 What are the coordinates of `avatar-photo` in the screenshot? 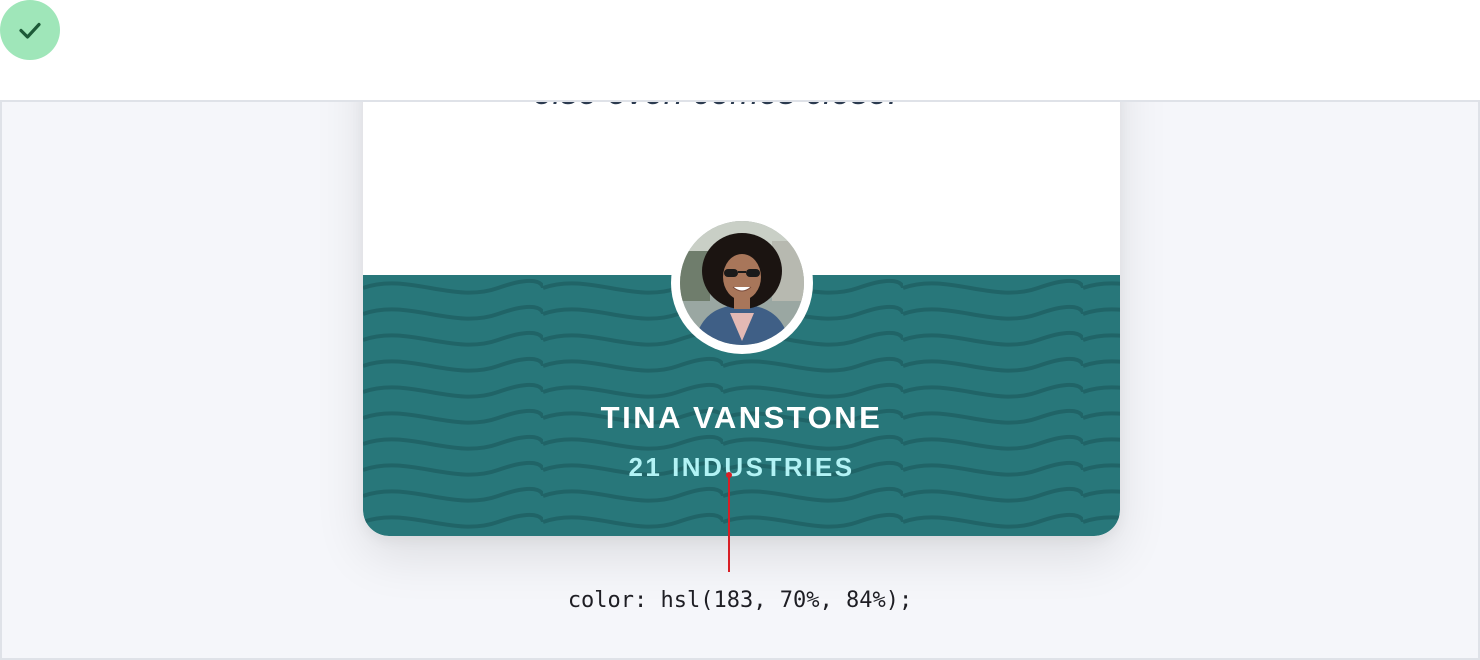 It's located at (742, 283).